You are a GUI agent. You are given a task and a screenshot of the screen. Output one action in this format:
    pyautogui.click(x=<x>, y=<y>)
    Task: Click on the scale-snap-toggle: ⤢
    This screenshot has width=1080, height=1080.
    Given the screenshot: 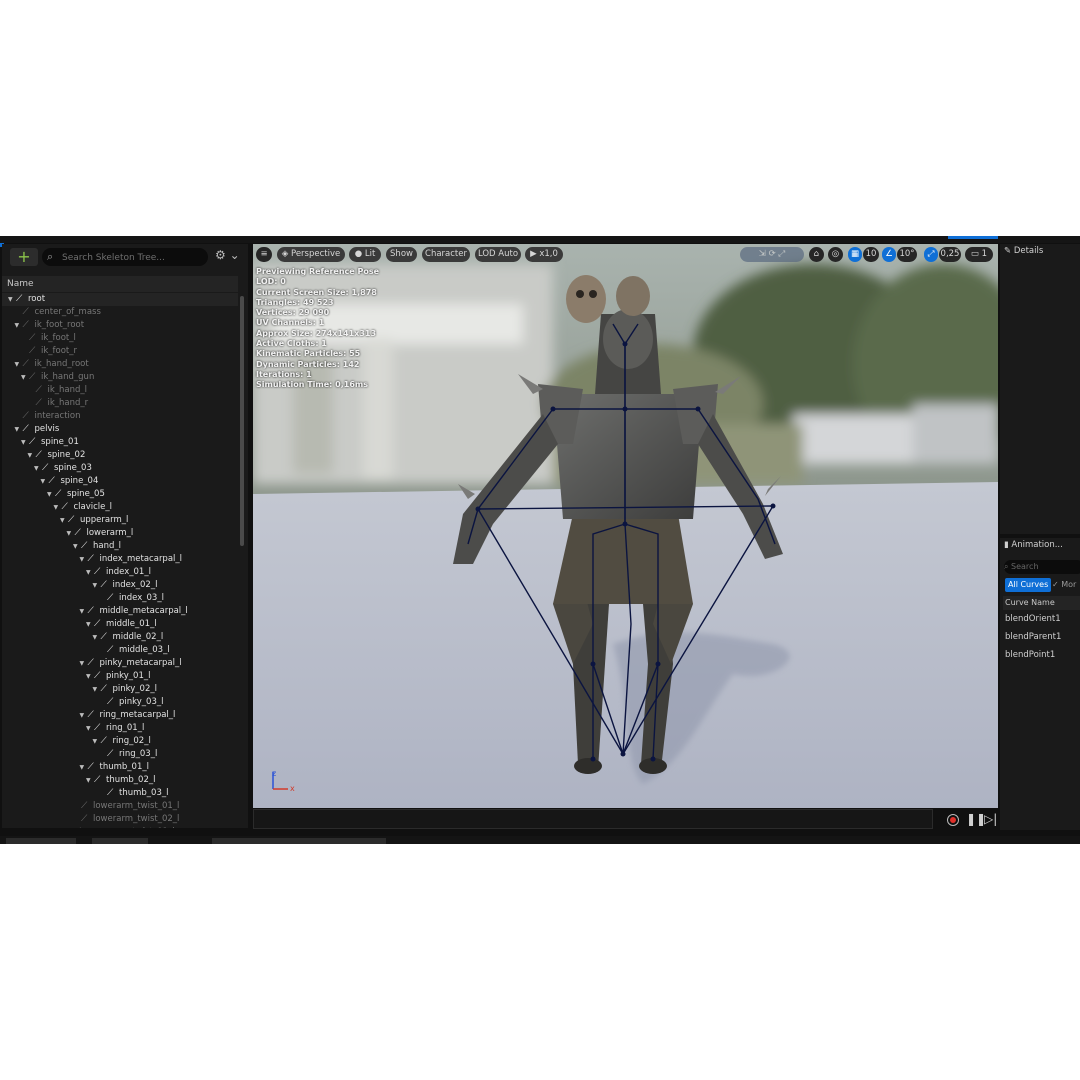 What is the action you would take?
    pyautogui.click(x=931, y=254)
    